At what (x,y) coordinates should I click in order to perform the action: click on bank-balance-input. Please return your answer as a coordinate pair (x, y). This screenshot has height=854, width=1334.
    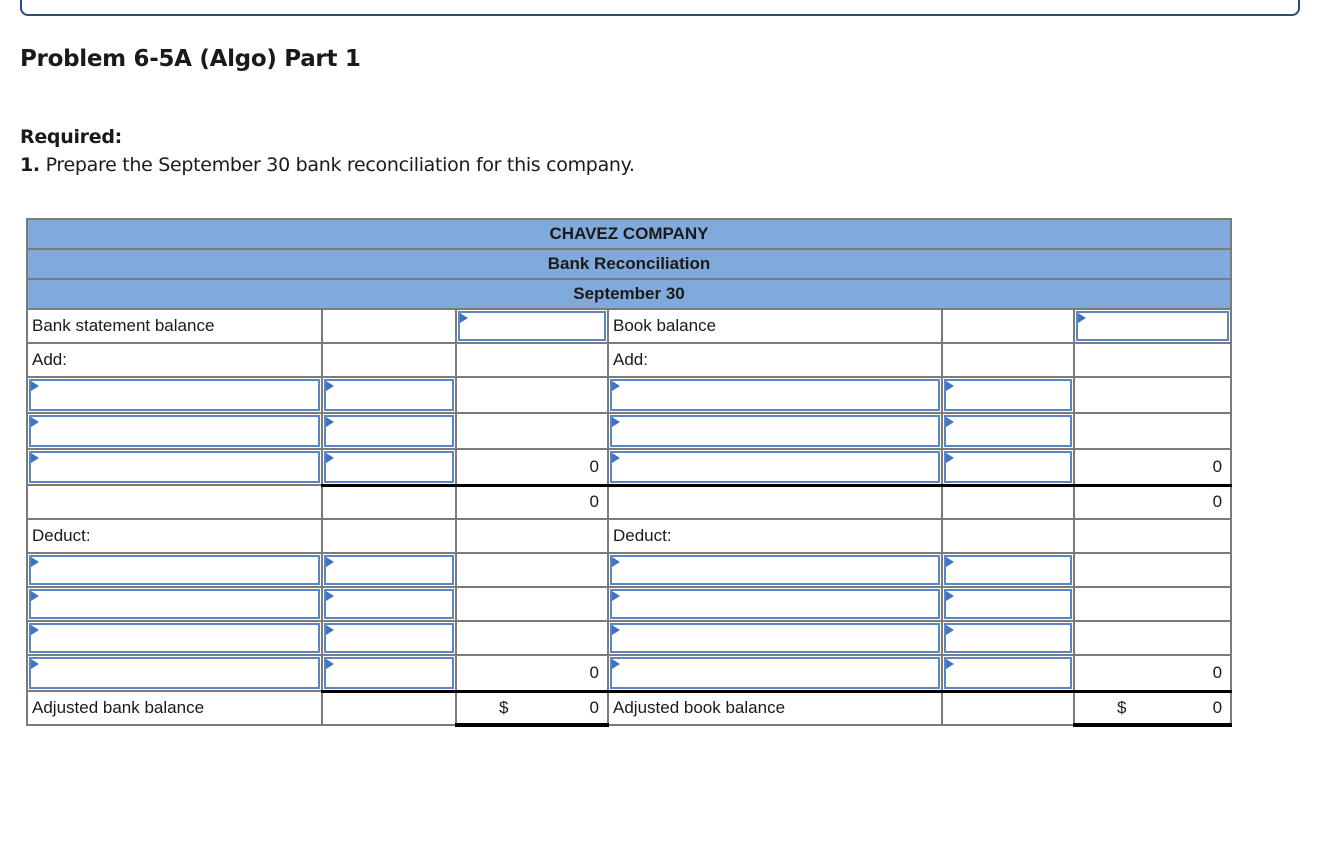
    Looking at the image, I should click on (532, 326).